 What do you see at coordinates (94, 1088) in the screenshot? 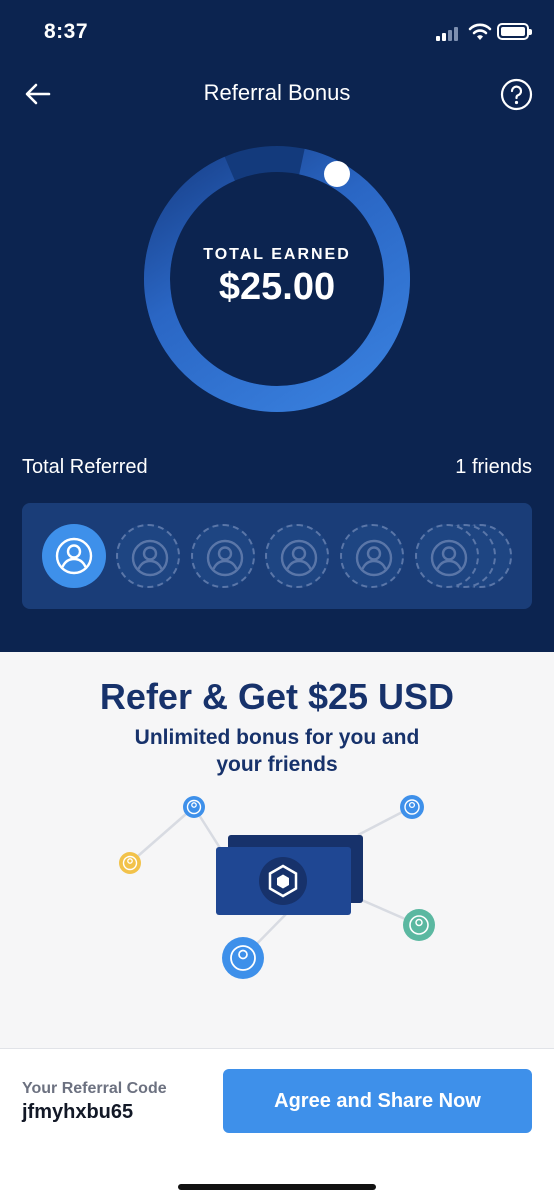
I see `referral-code-label: Your Referral Code` at bounding box center [94, 1088].